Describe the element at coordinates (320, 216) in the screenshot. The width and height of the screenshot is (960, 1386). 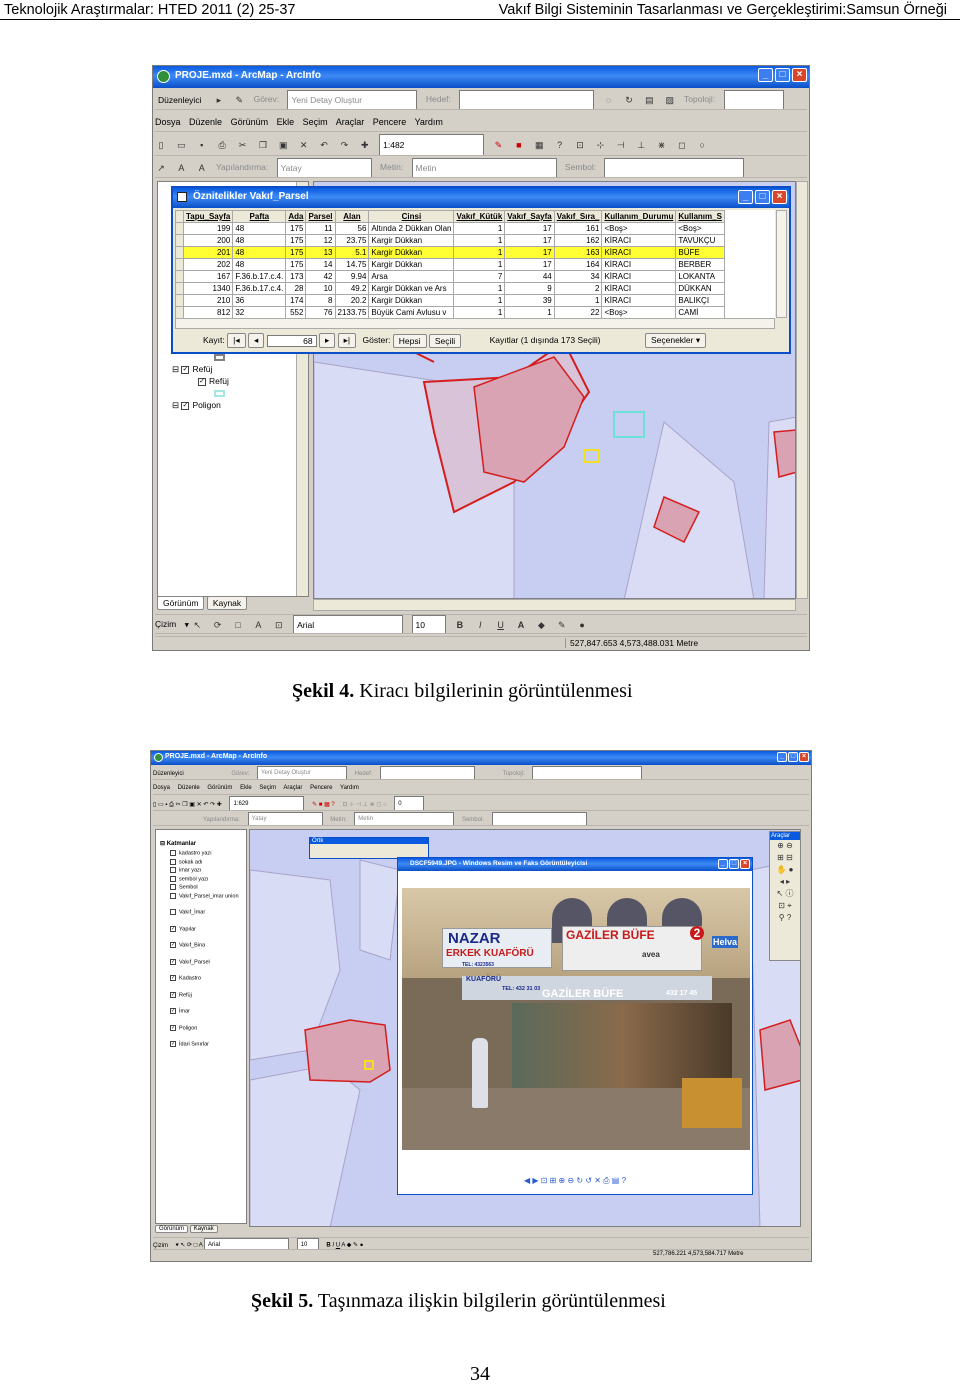
I see `column-header: Parsel` at that location.